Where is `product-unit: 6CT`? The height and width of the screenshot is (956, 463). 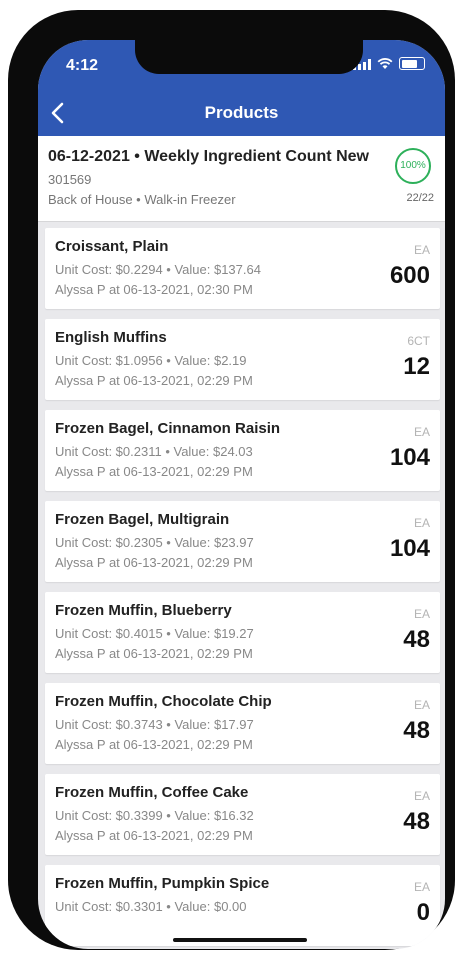 product-unit: 6CT is located at coordinates (418, 341).